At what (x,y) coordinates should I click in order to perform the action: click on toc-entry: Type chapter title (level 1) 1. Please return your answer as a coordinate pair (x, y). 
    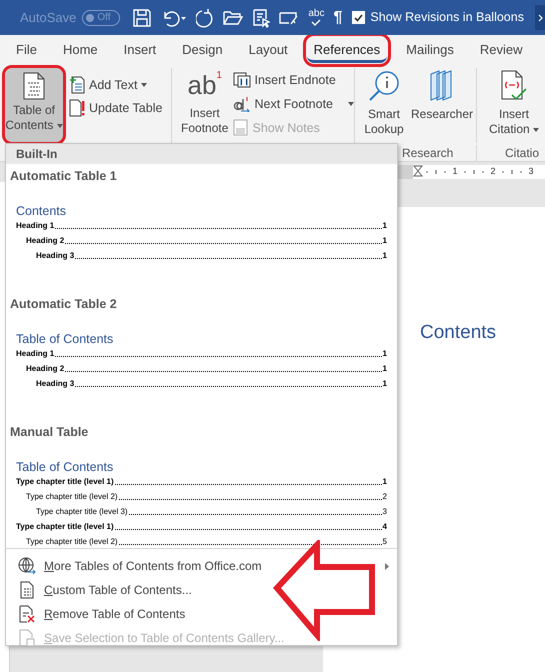
    Looking at the image, I should click on (201, 482).